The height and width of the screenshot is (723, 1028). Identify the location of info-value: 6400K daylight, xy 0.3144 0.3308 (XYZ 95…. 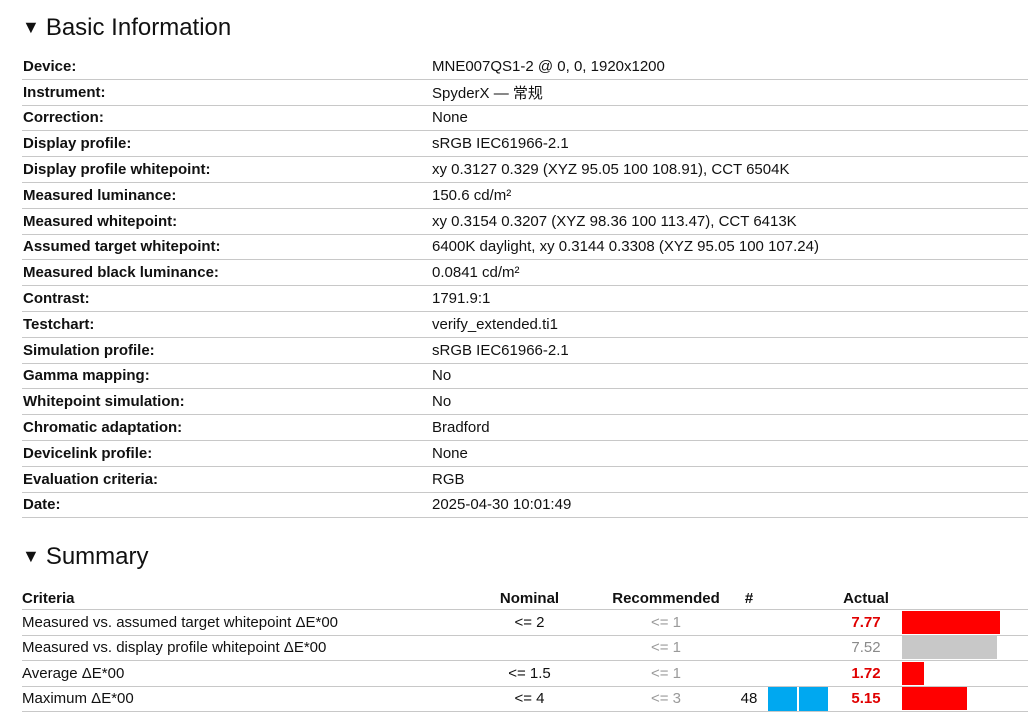
(729, 247).